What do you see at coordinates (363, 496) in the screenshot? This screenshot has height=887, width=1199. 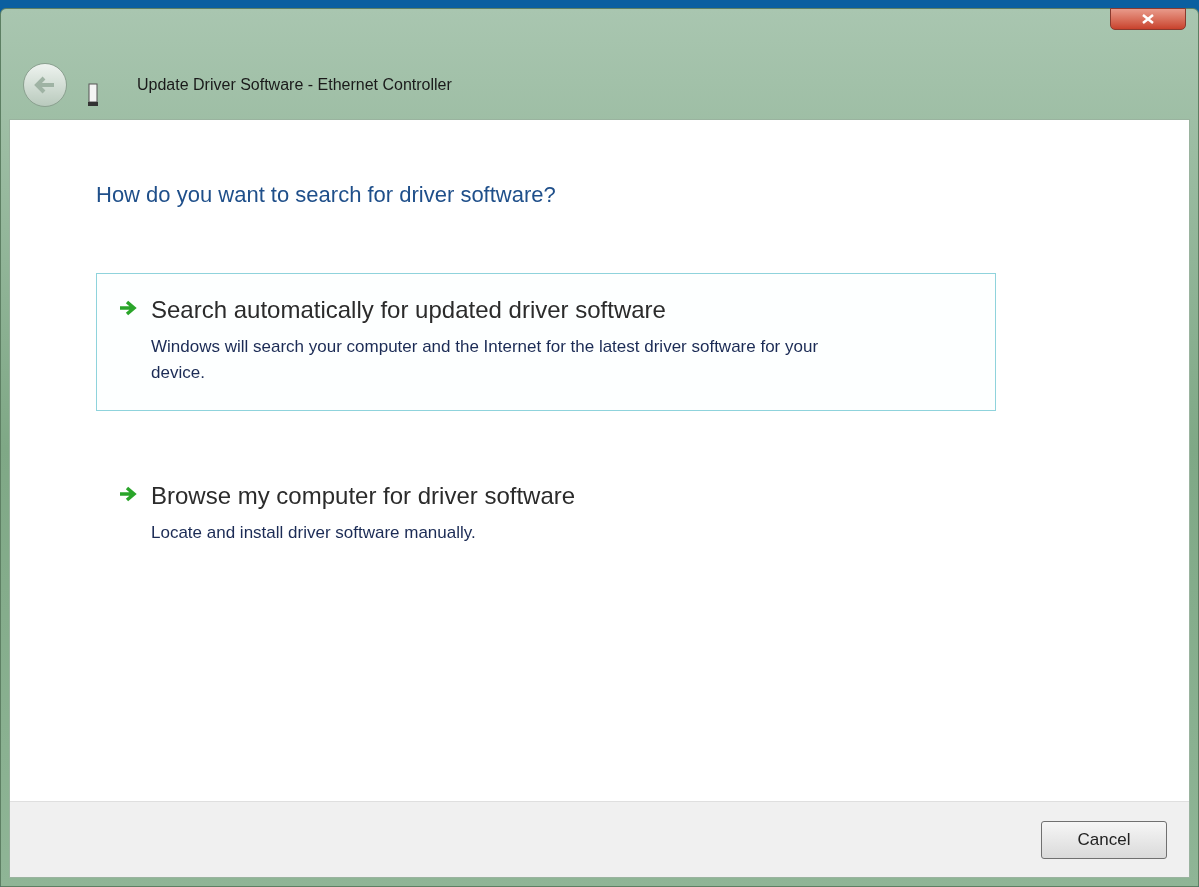 I see `option-title: Browse my computer for driver software` at bounding box center [363, 496].